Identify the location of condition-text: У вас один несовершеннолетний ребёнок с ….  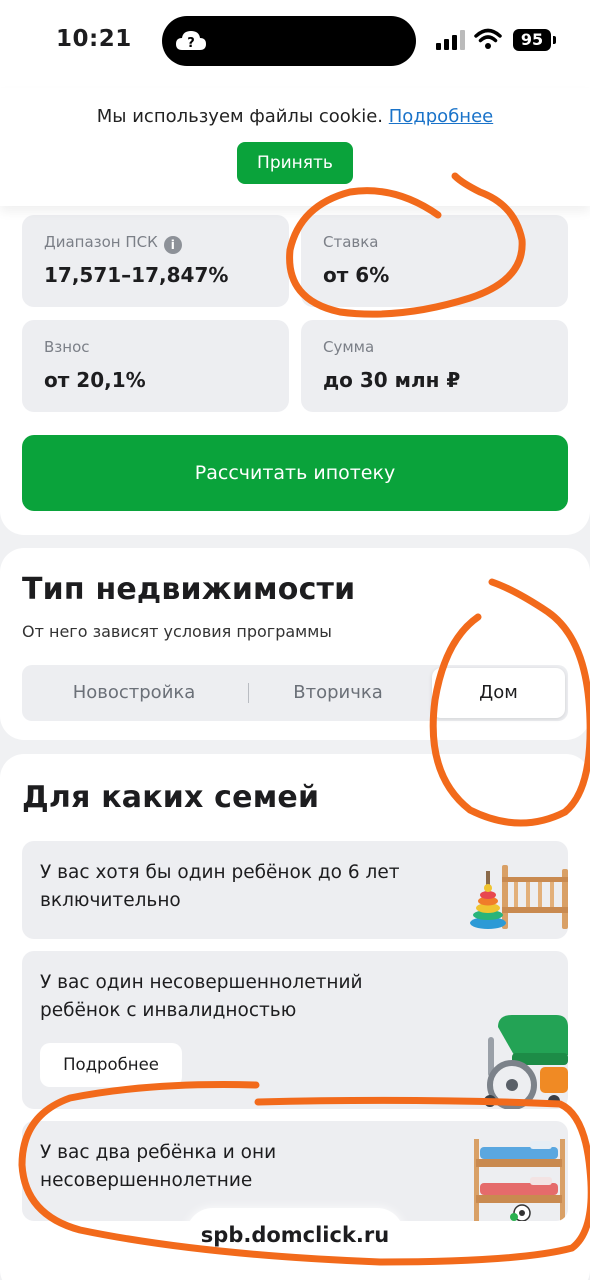
(201, 996).